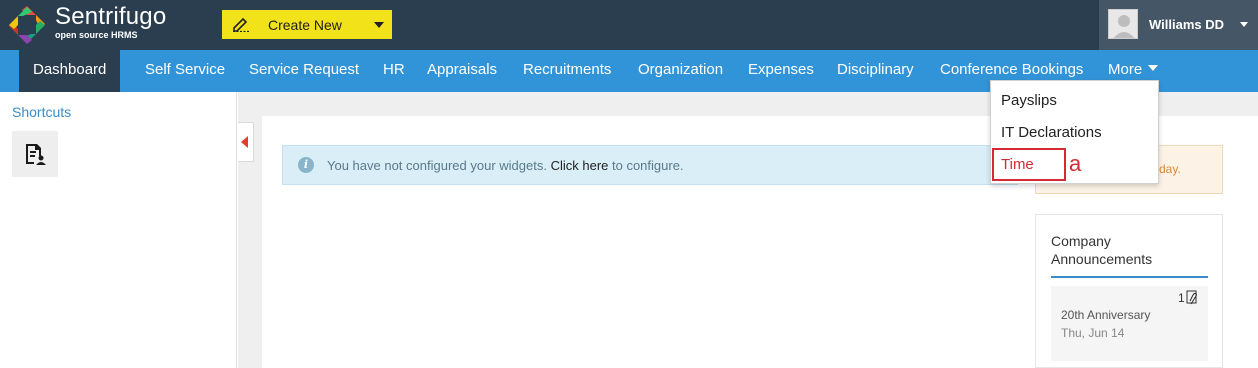 The height and width of the screenshot is (368, 1258). I want to click on announcement-item: 1 20th Anniversary Thu, Jun 14, so click(1129, 323).